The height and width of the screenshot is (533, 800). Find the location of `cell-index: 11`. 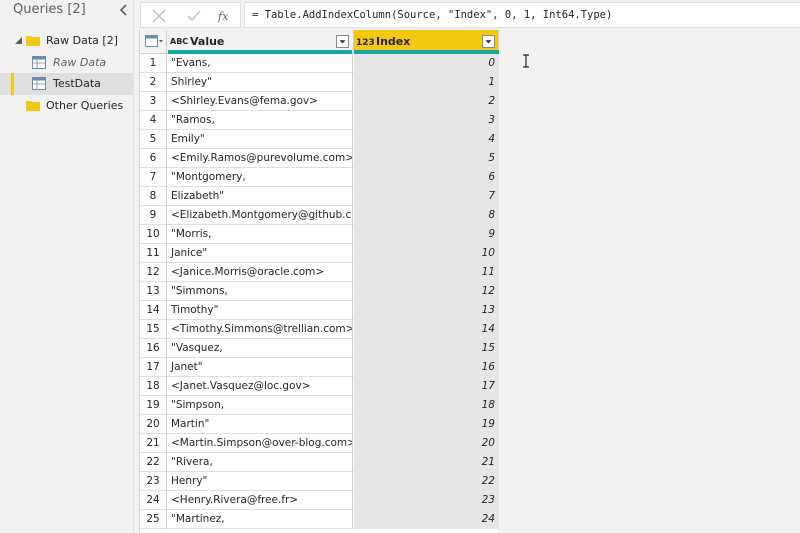

cell-index: 11 is located at coordinates (426, 272).